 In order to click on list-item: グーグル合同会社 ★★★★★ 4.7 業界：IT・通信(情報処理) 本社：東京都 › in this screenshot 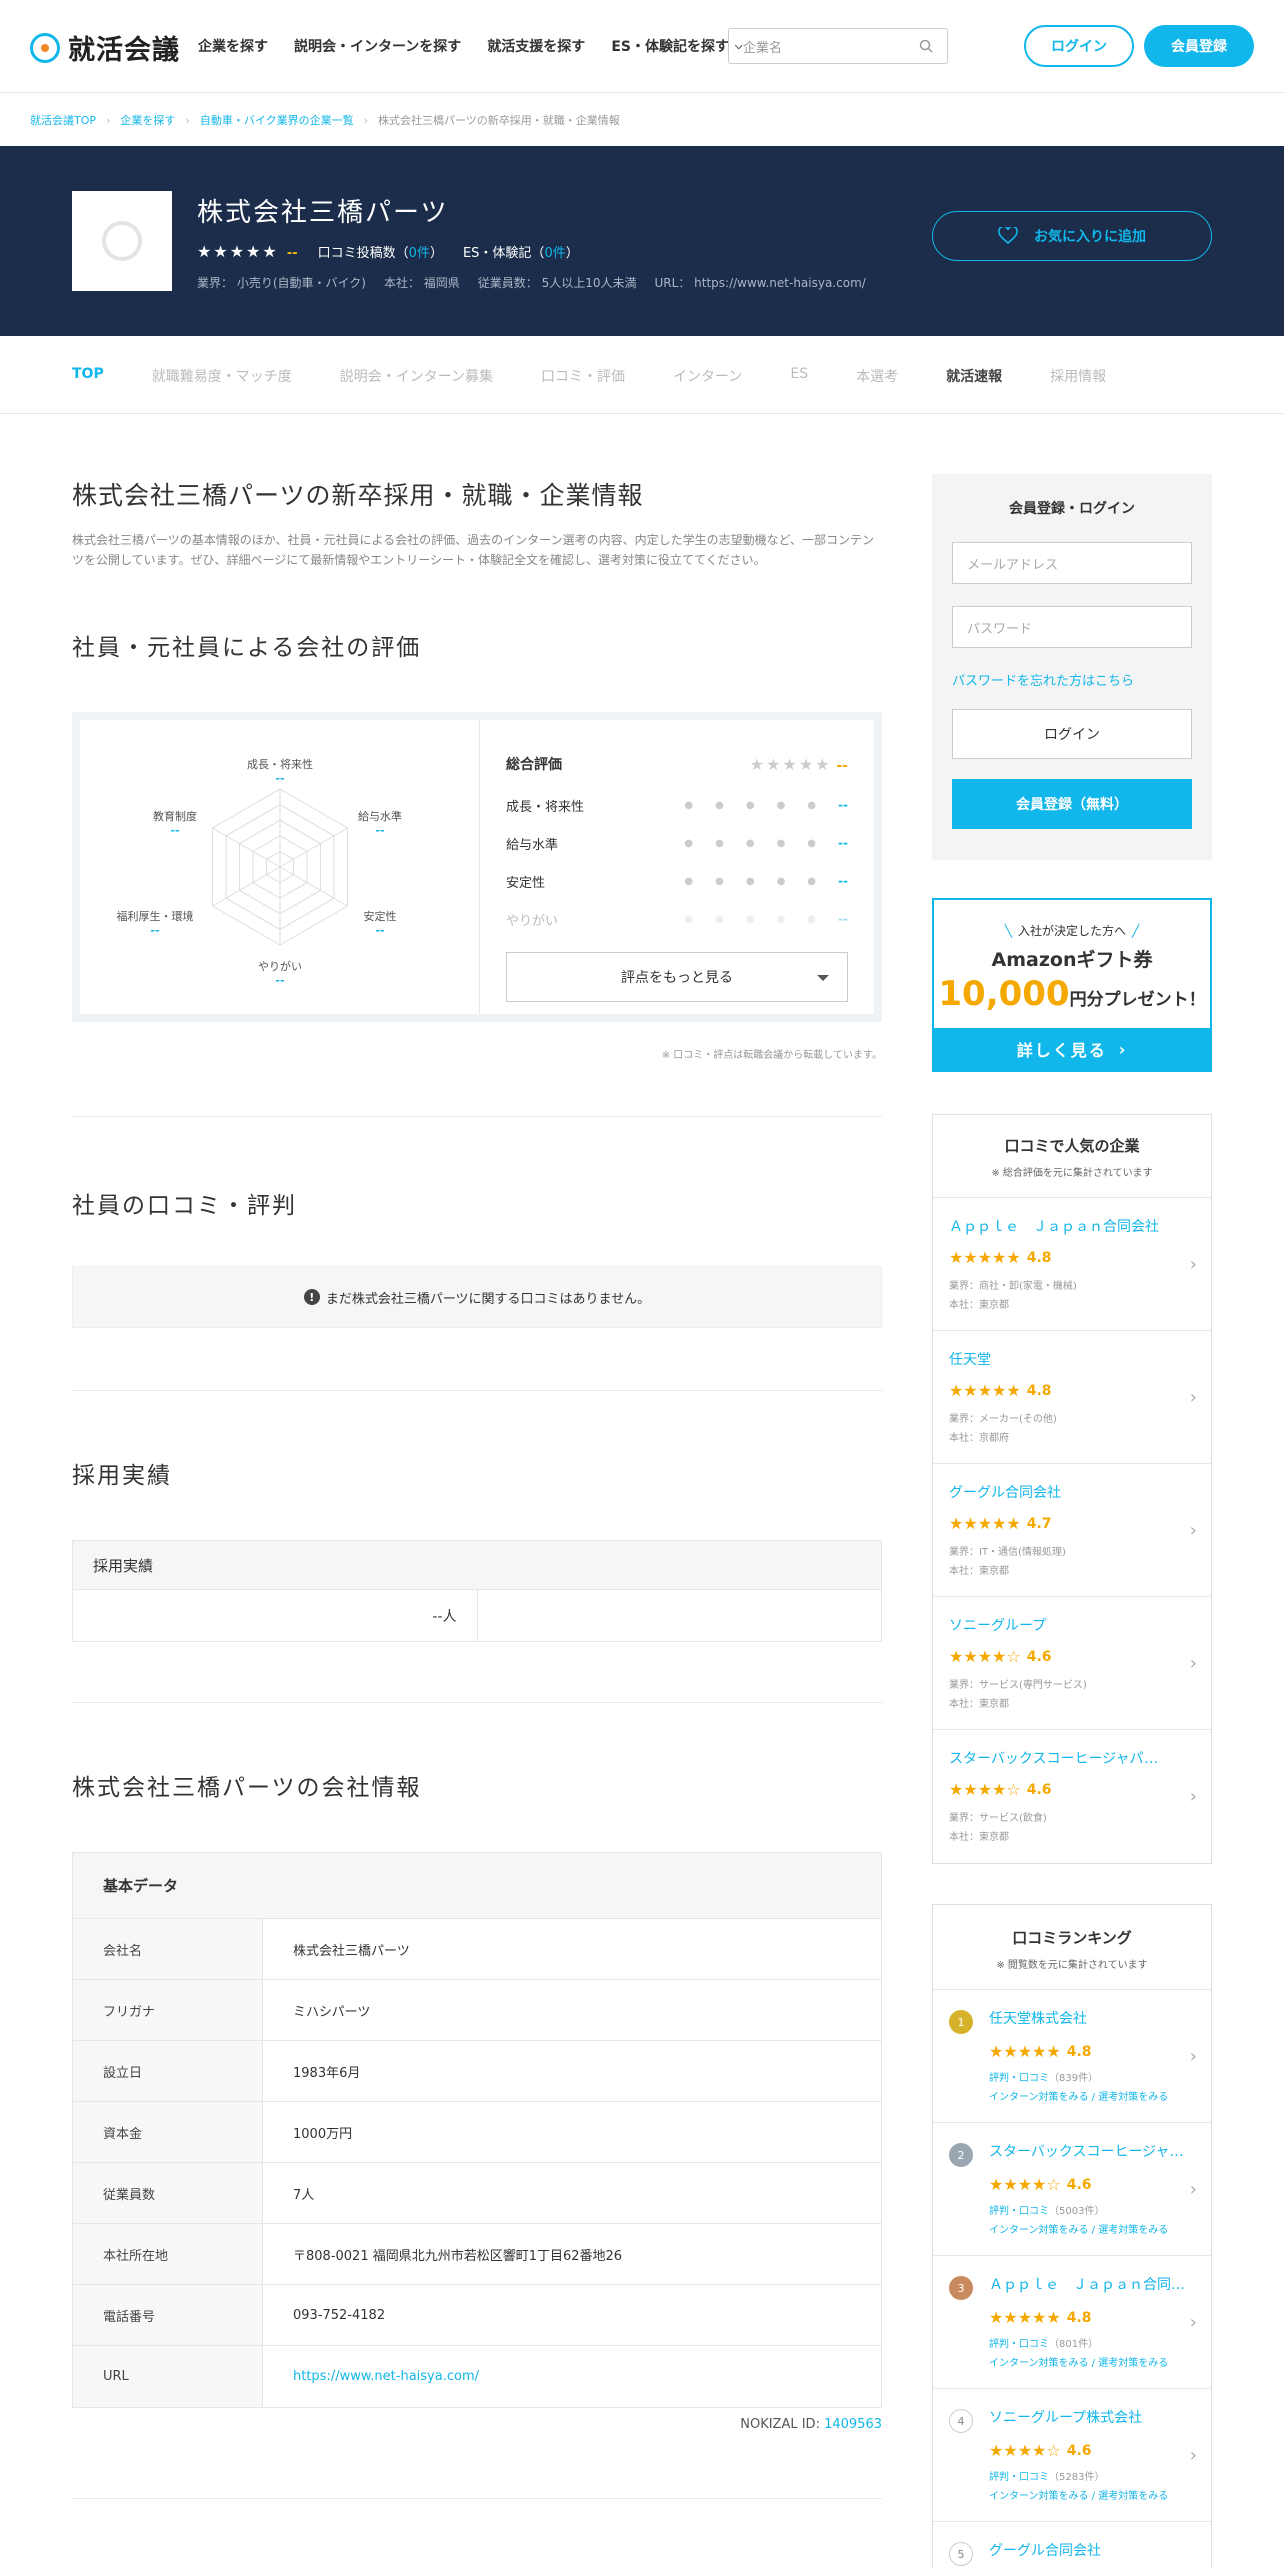, I will do `click(1072, 1530)`.